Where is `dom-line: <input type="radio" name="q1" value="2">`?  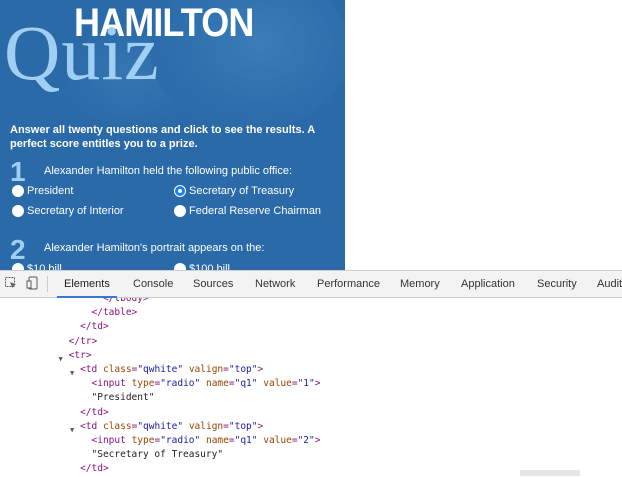
dom-line: <input type="radio" name="q1" value="2"> is located at coordinates (206, 441).